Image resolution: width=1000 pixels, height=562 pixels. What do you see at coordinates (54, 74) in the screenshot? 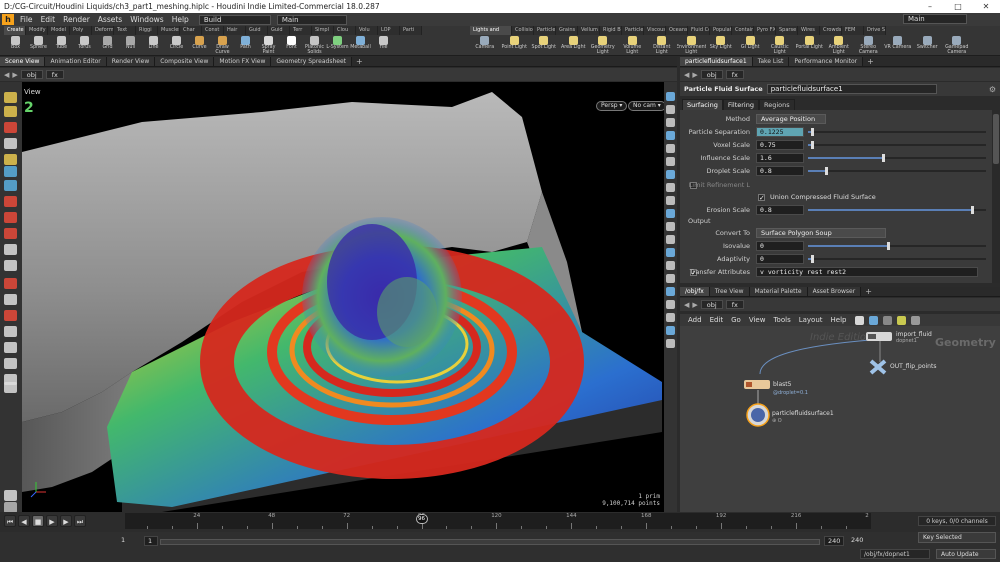
I see `path-crumb-fx: fx` at bounding box center [54, 74].